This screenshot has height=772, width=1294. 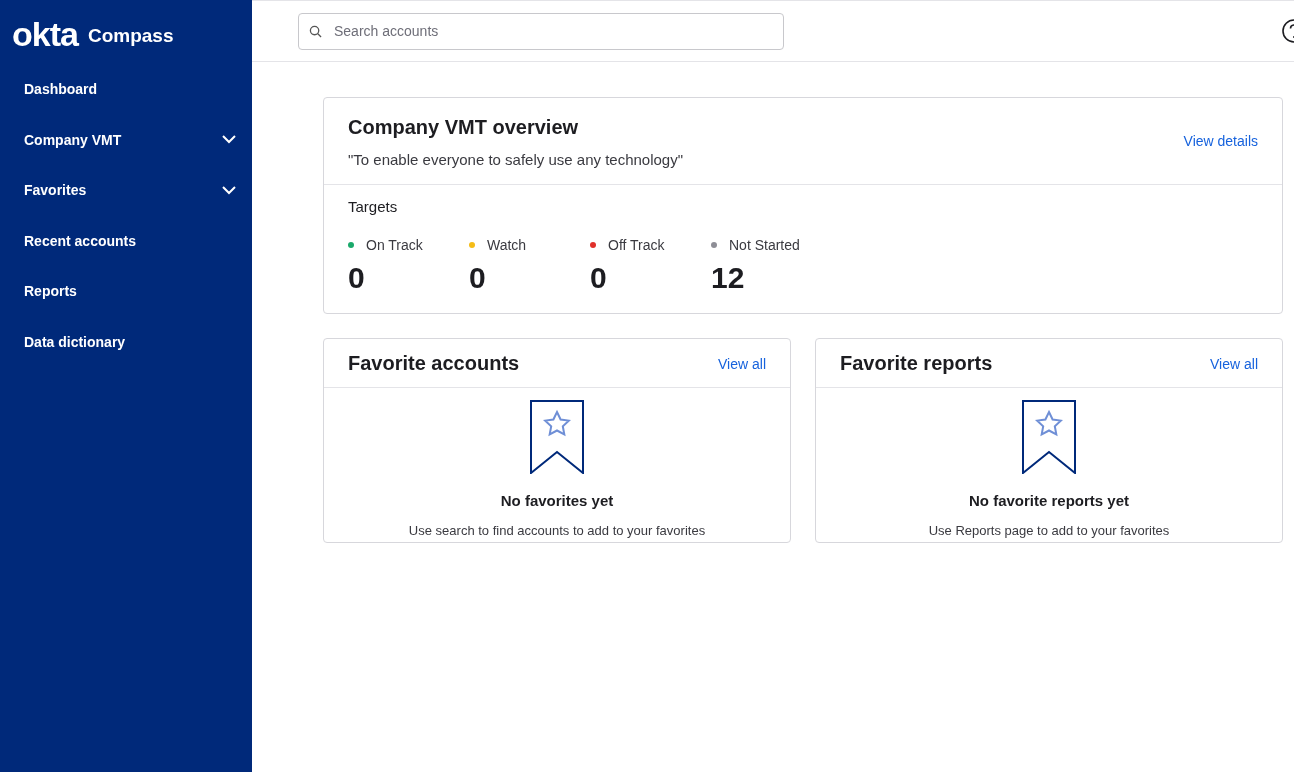 What do you see at coordinates (636, 245) in the screenshot?
I see `status-label: Off Track` at bounding box center [636, 245].